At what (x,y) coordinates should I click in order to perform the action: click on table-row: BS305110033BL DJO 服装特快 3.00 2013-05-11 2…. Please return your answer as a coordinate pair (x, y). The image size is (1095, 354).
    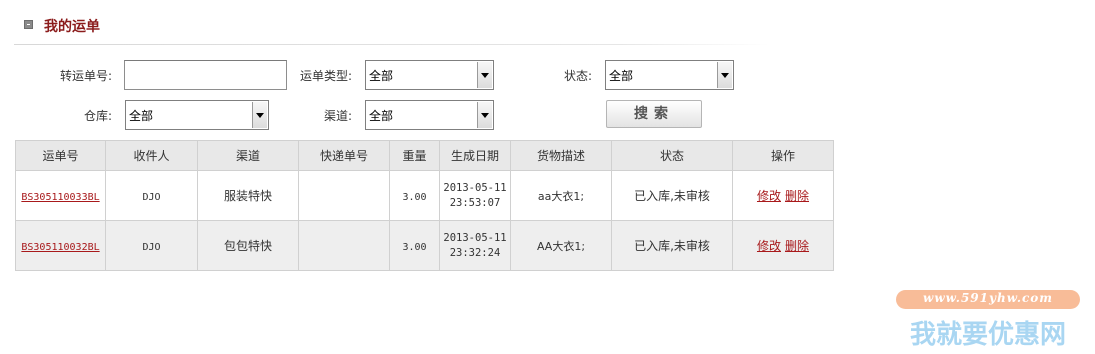
    Looking at the image, I should click on (424, 195).